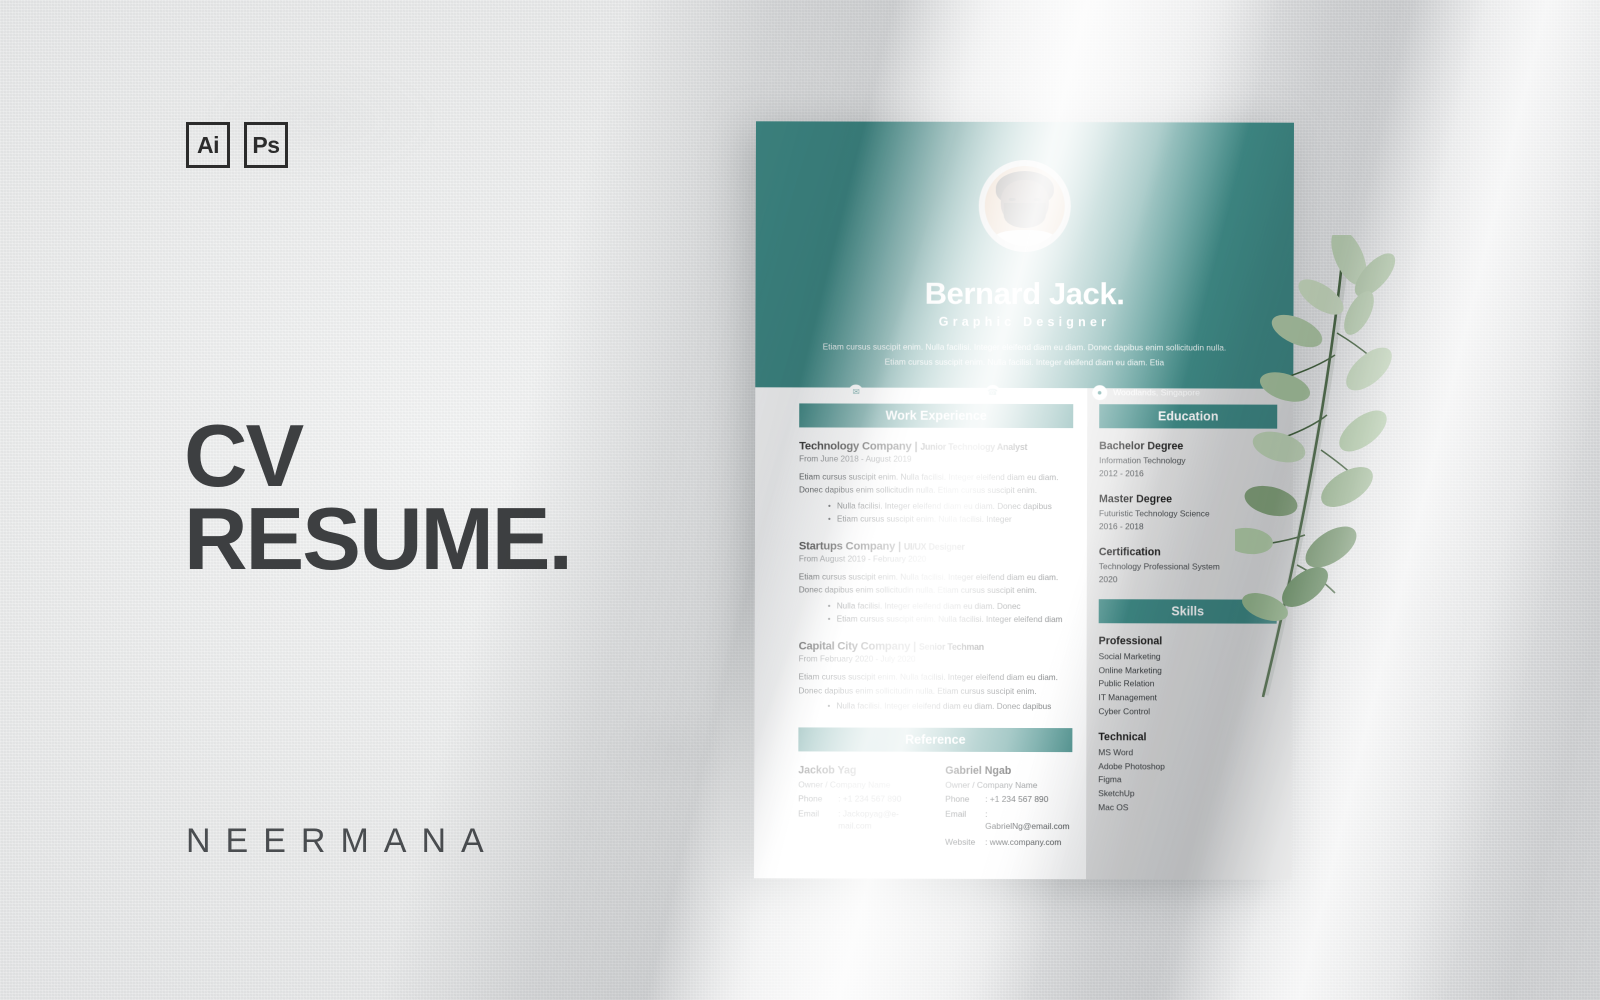 The width and height of the screenshot is (1600, 1000). I want to click on job-position: UI/UX Designer, so click(934, 546).